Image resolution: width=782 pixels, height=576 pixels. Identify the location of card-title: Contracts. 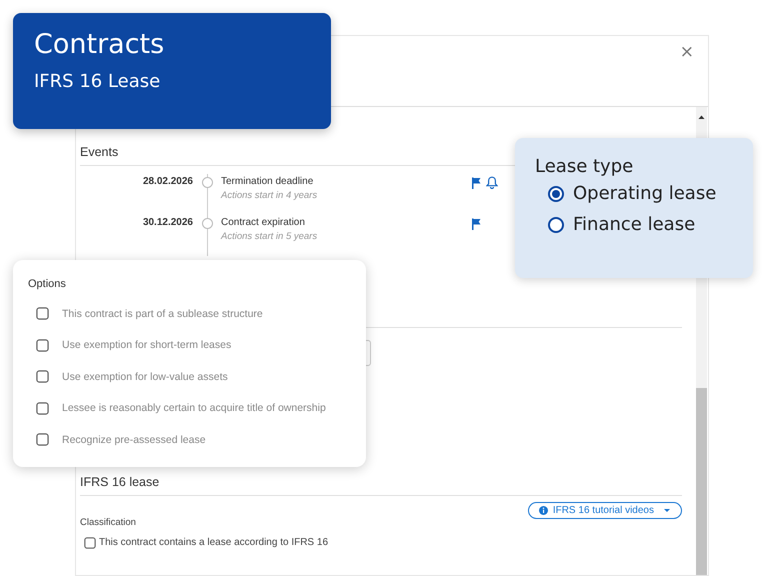
(100, 45).